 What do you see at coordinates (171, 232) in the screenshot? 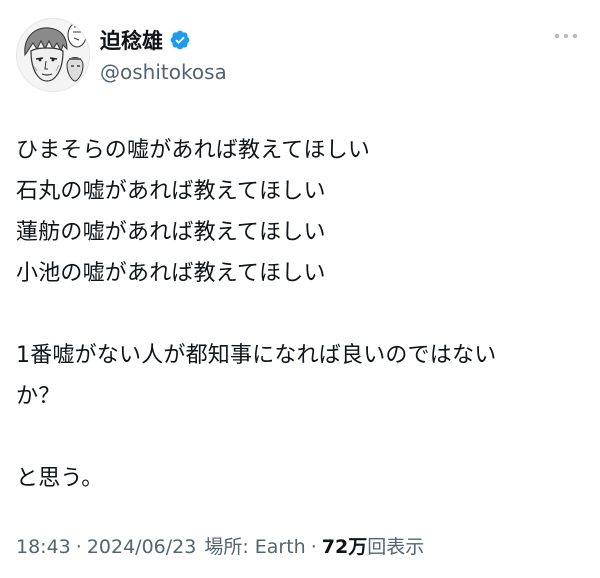
I see `tweet-line: 蓮舫の嘘があれば教えてほしい` at bounding box center [171, 232].